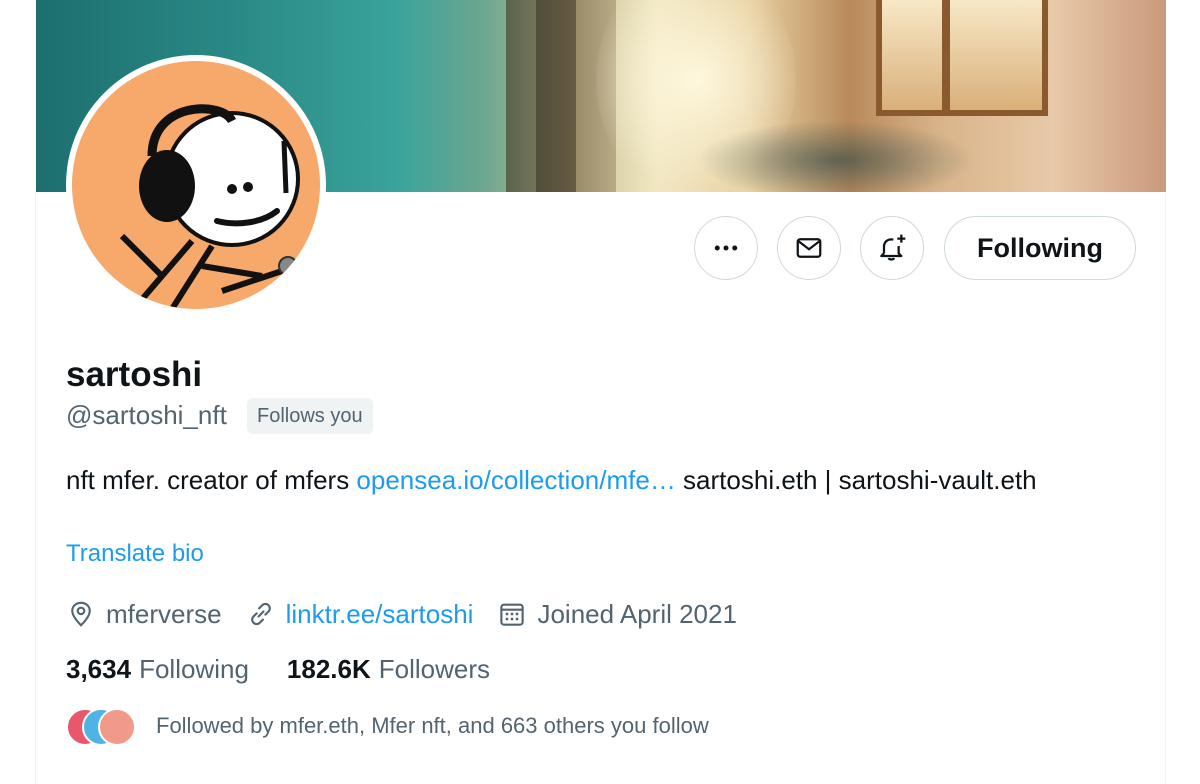 The height and width of the screenshot is (784, 1200). I want to click on more-button, so click(726, 248).